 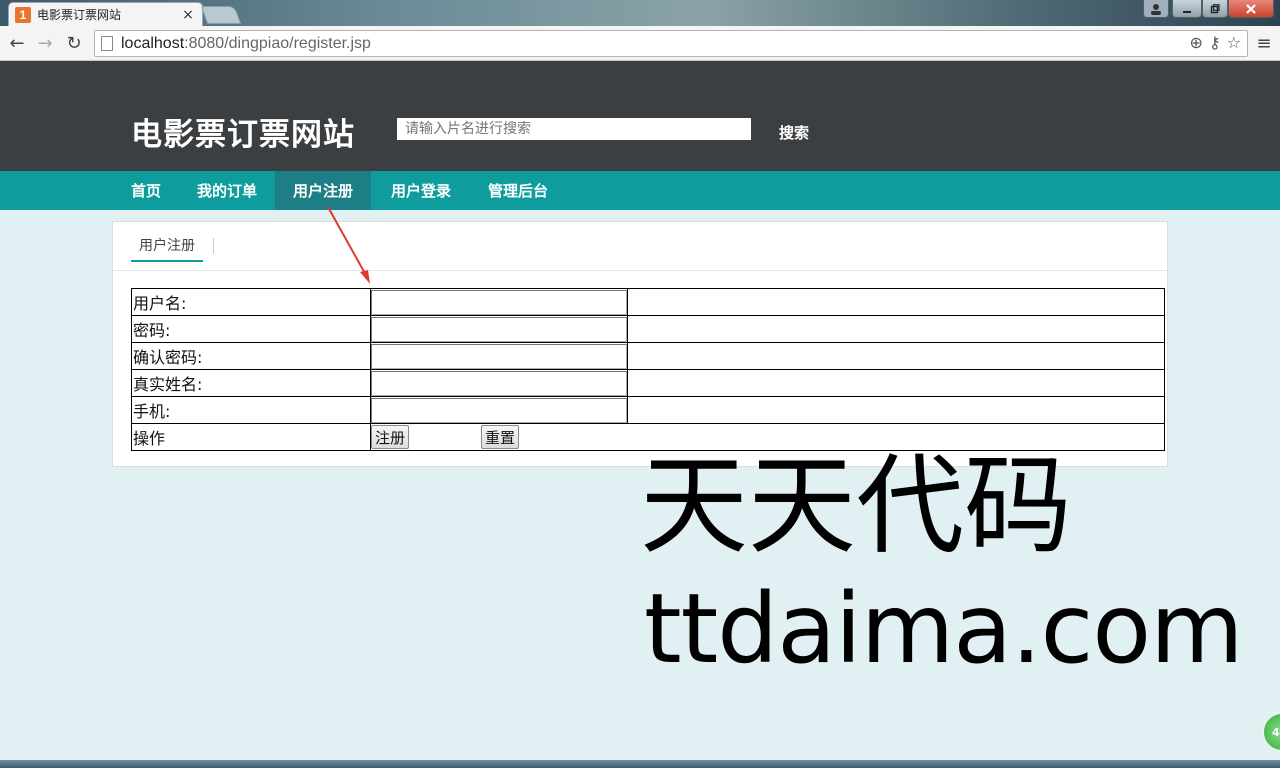 I want to click on zoom-icon: ⊕, so click(x=1196, y=42).